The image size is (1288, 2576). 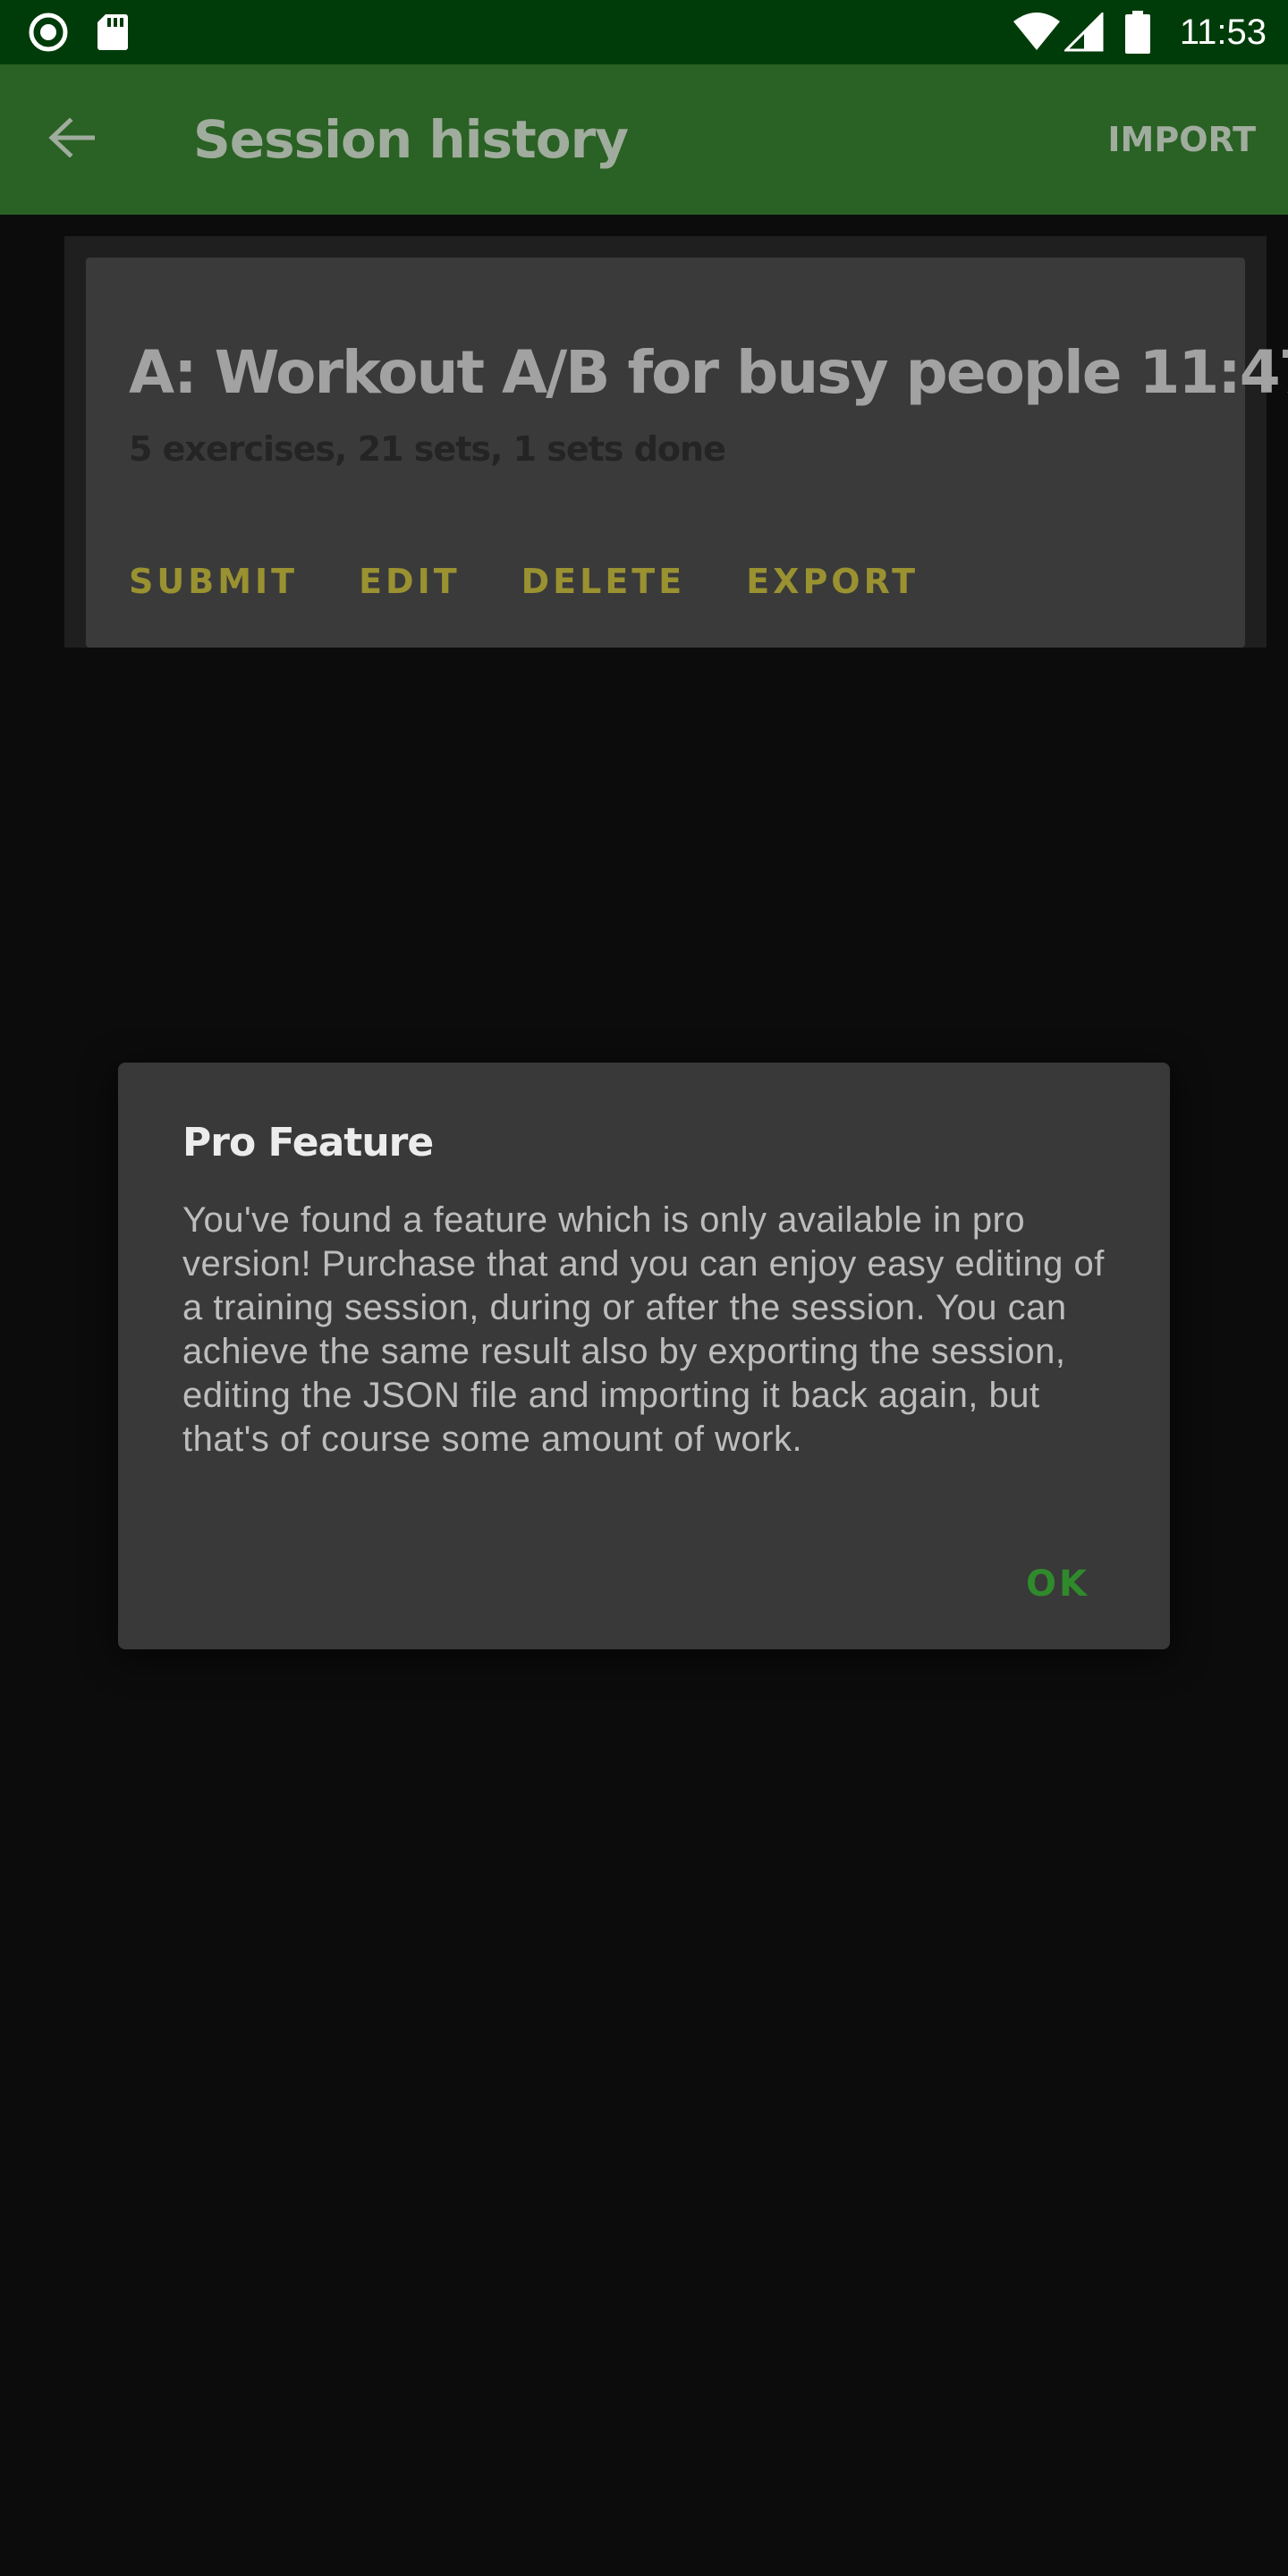 I want to click on status-time: 11:53, so click(x=1223, y=32).